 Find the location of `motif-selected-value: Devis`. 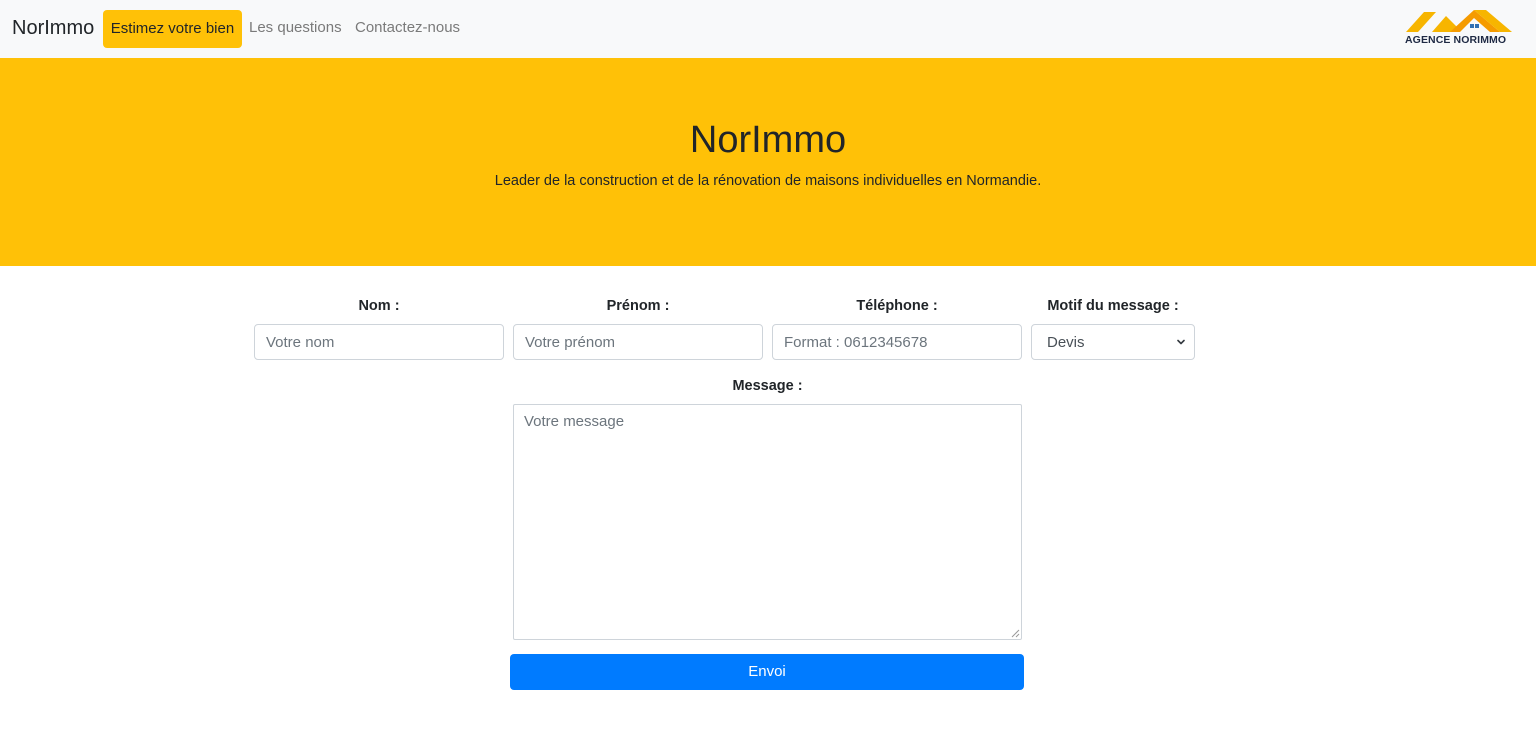

motif-selected-value: Devis is located at coordinates (1066, 342).